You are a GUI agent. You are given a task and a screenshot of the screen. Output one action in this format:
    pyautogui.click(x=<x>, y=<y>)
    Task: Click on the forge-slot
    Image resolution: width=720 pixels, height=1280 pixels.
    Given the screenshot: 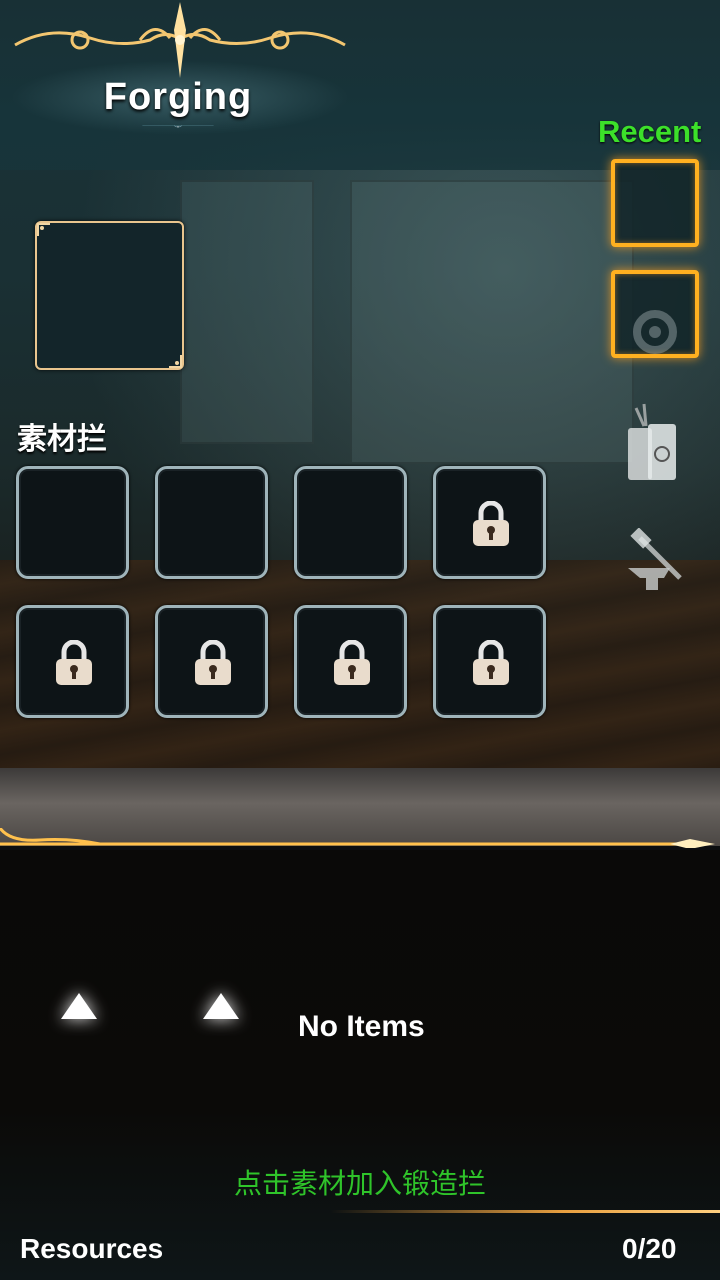 What is the action you would take?
    pyautogui.click(x=109, y=295)
    